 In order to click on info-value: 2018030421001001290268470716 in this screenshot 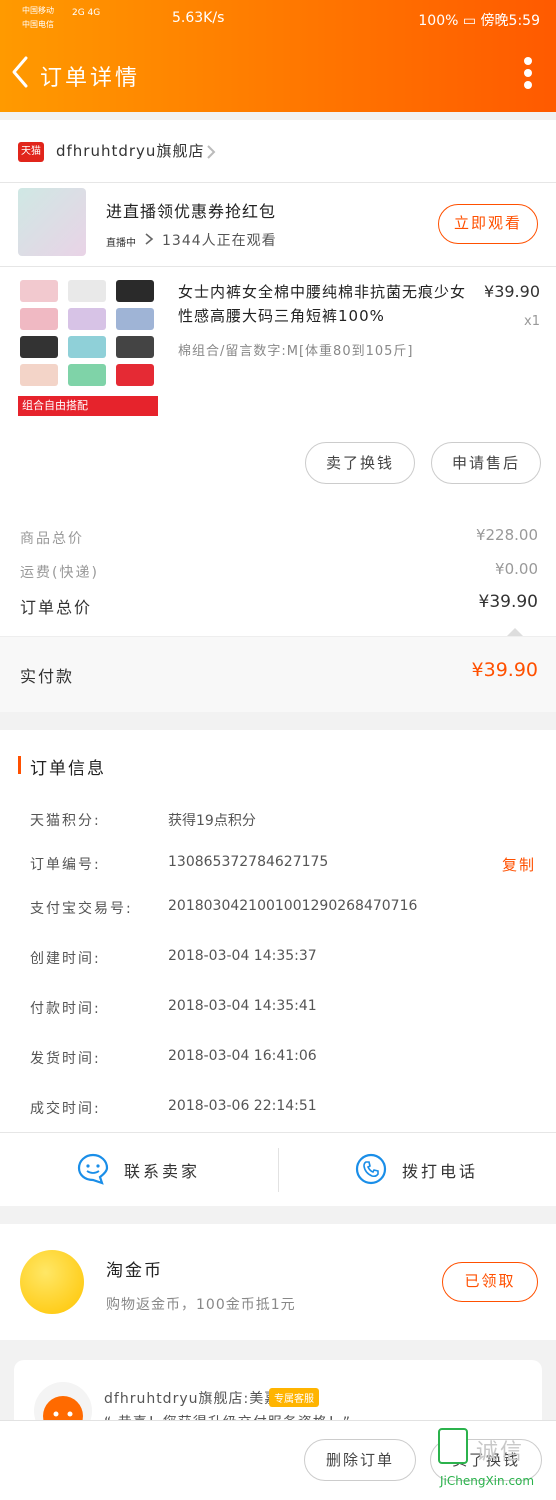, I will do `click(293, 906)`.